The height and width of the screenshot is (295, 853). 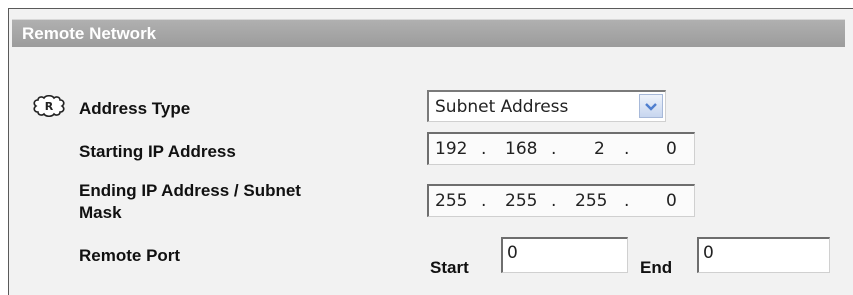 I want to click on port-end-input: 0, so click(x=763, y=255).